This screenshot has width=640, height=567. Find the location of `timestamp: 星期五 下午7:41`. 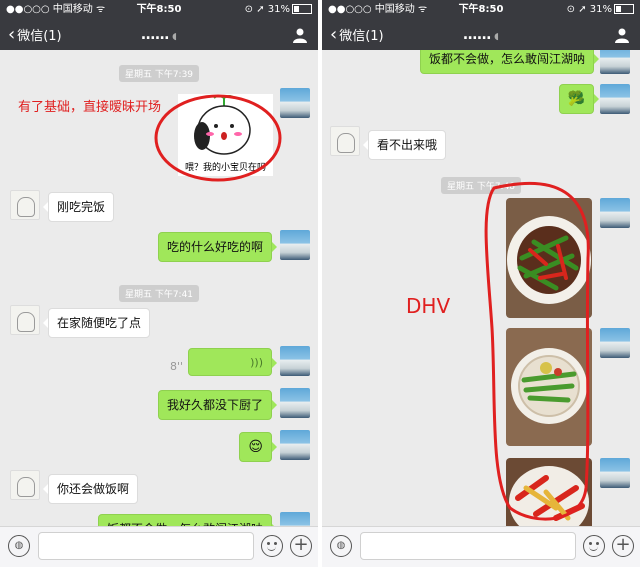

timestamp: 星期五 下午7:41 is located at coordinates (159, 292).